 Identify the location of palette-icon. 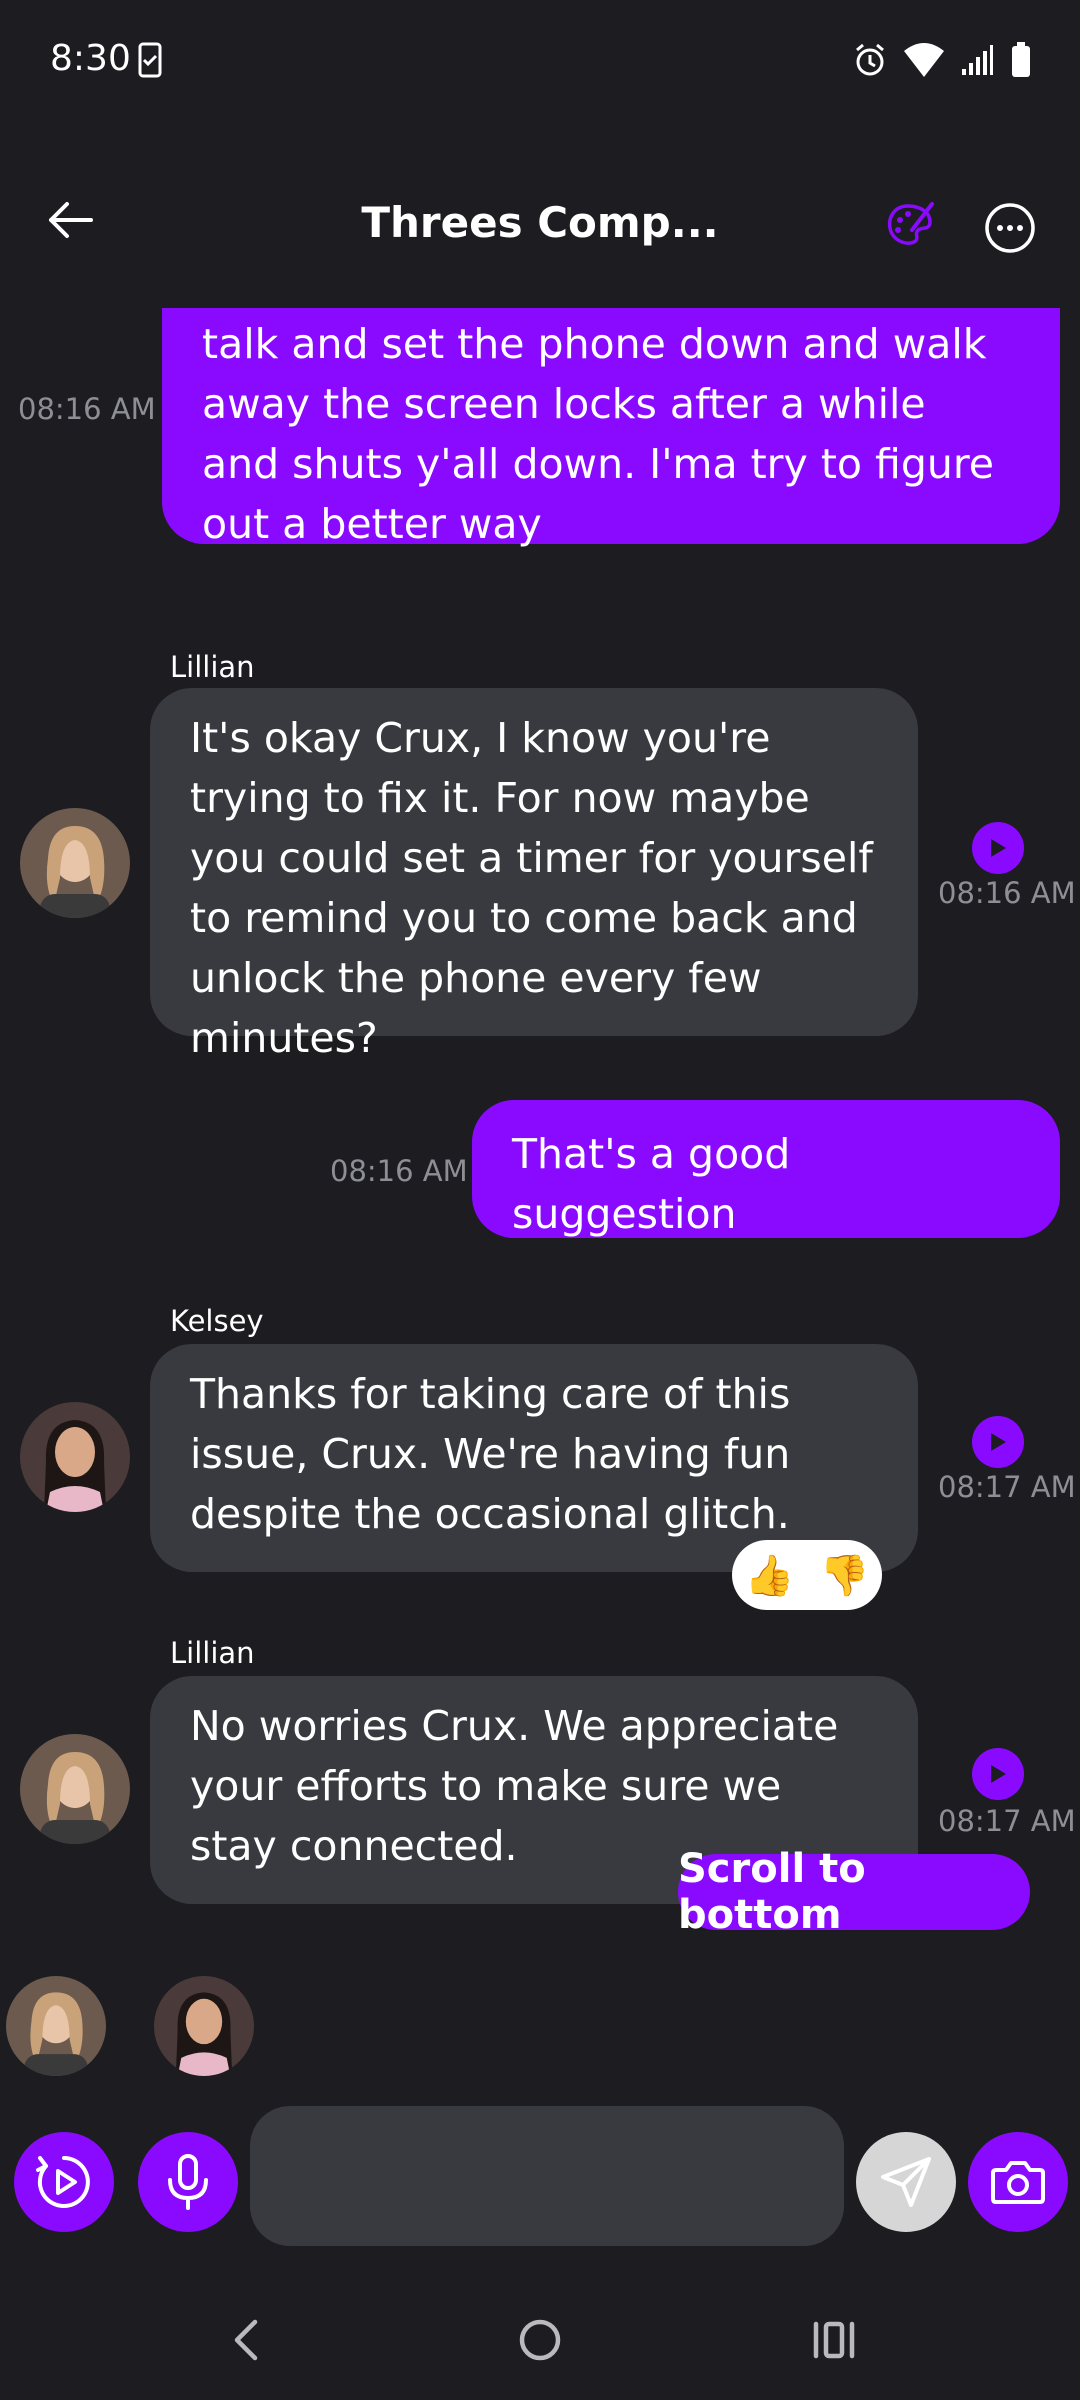
(910, 223).